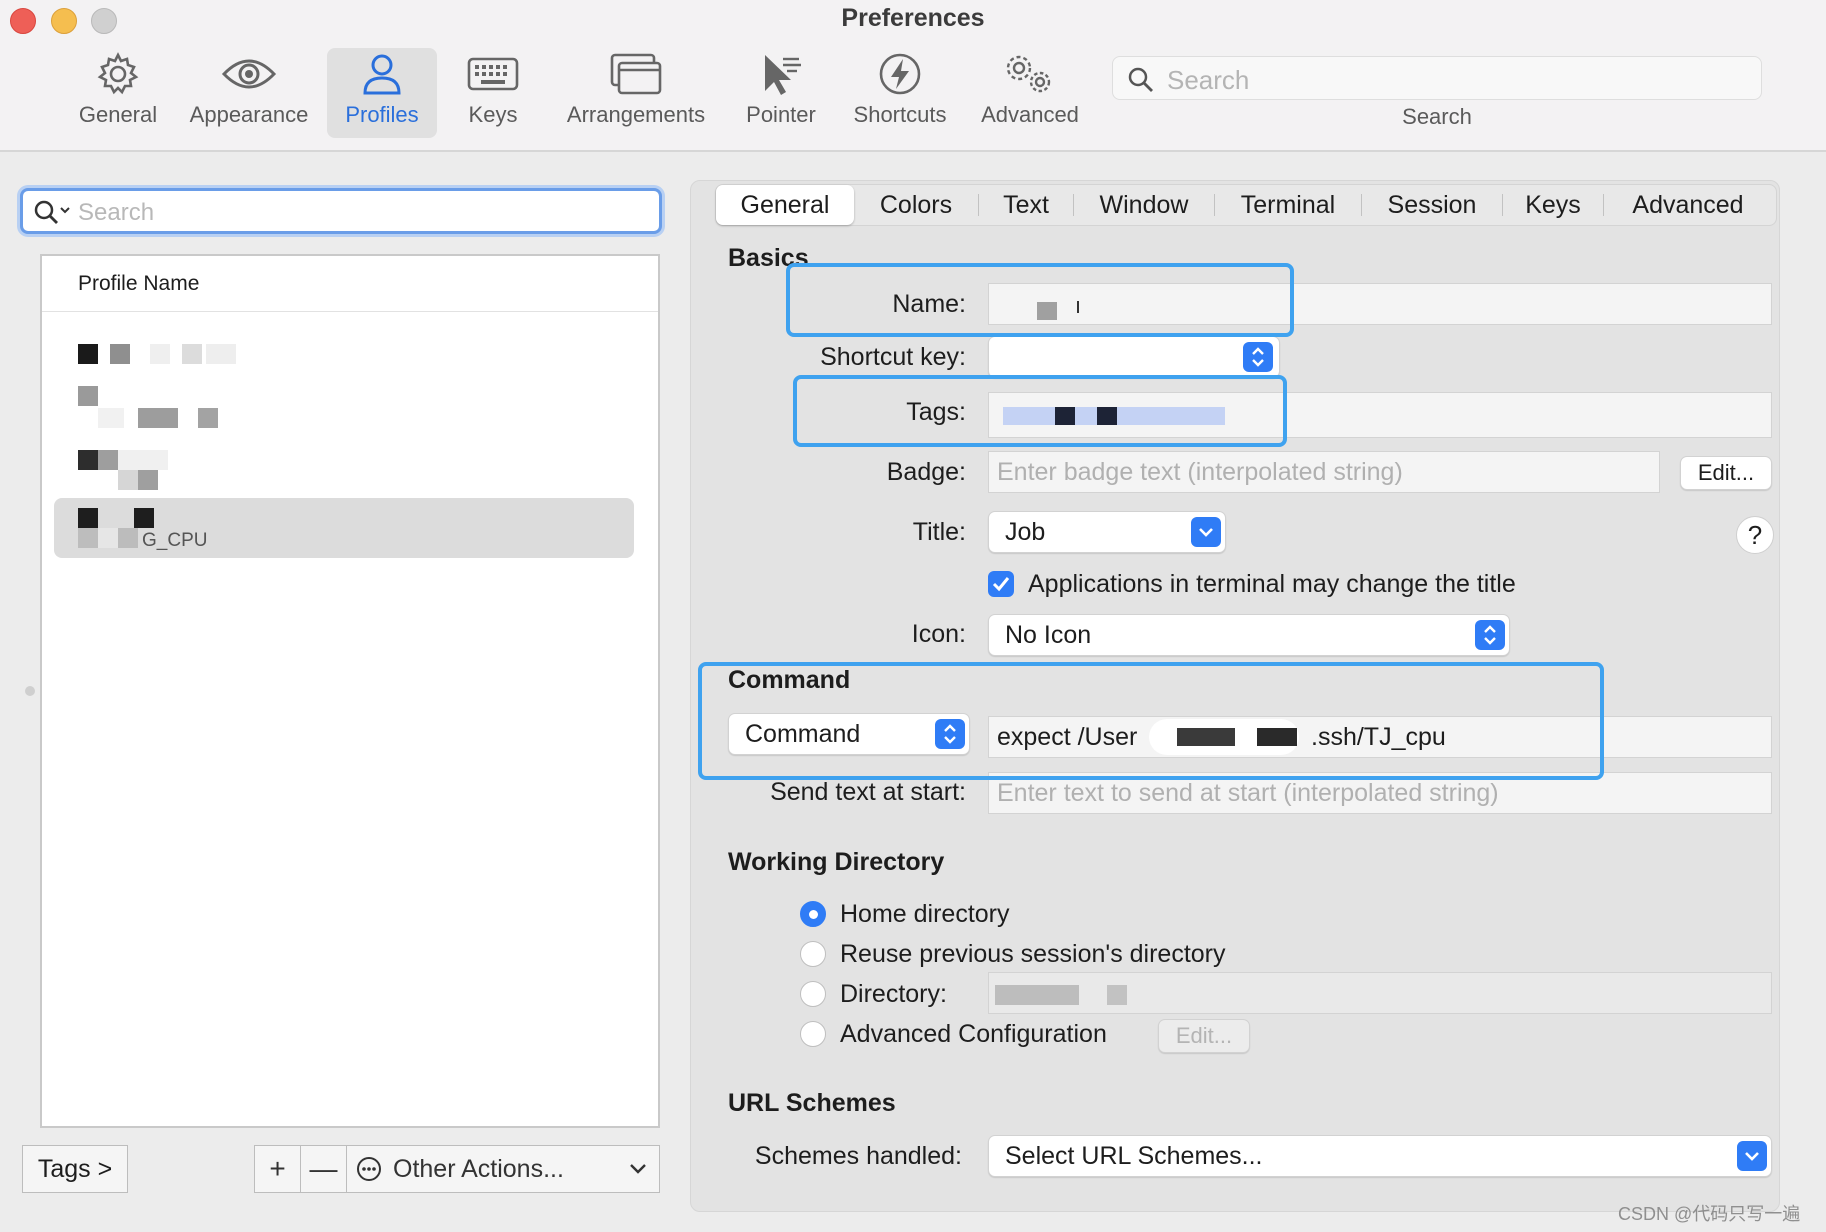 This screenshot has width=1826, height=1232. I want to click on profile-name-label: G_CPU, so click(175, 540).